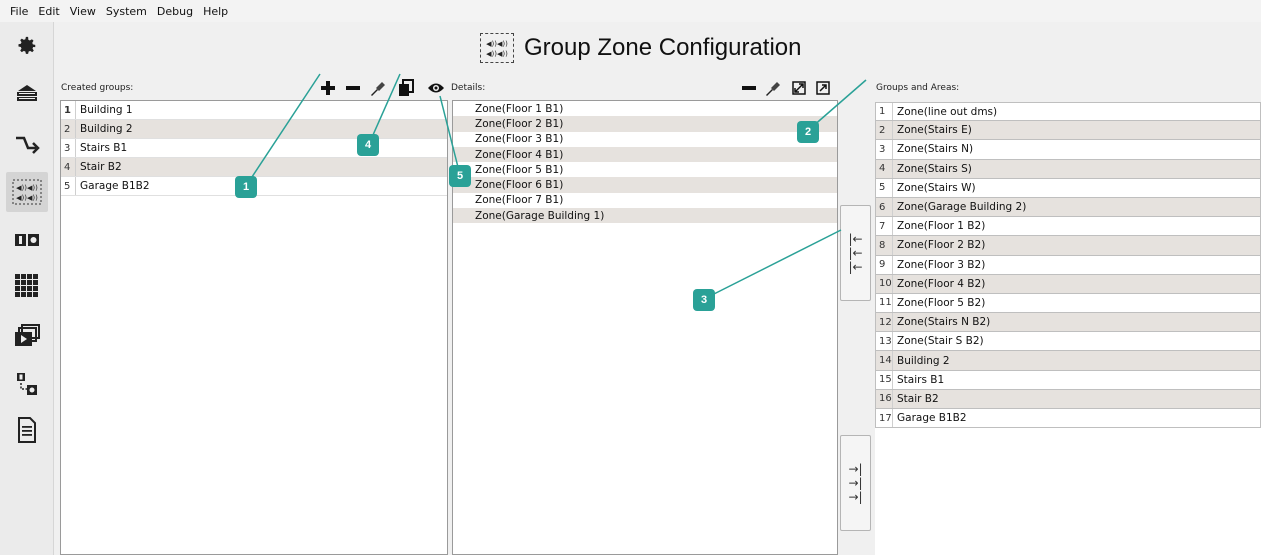 The image size is (1261, 555). I want to click on view-details-button, so click(436, 88).